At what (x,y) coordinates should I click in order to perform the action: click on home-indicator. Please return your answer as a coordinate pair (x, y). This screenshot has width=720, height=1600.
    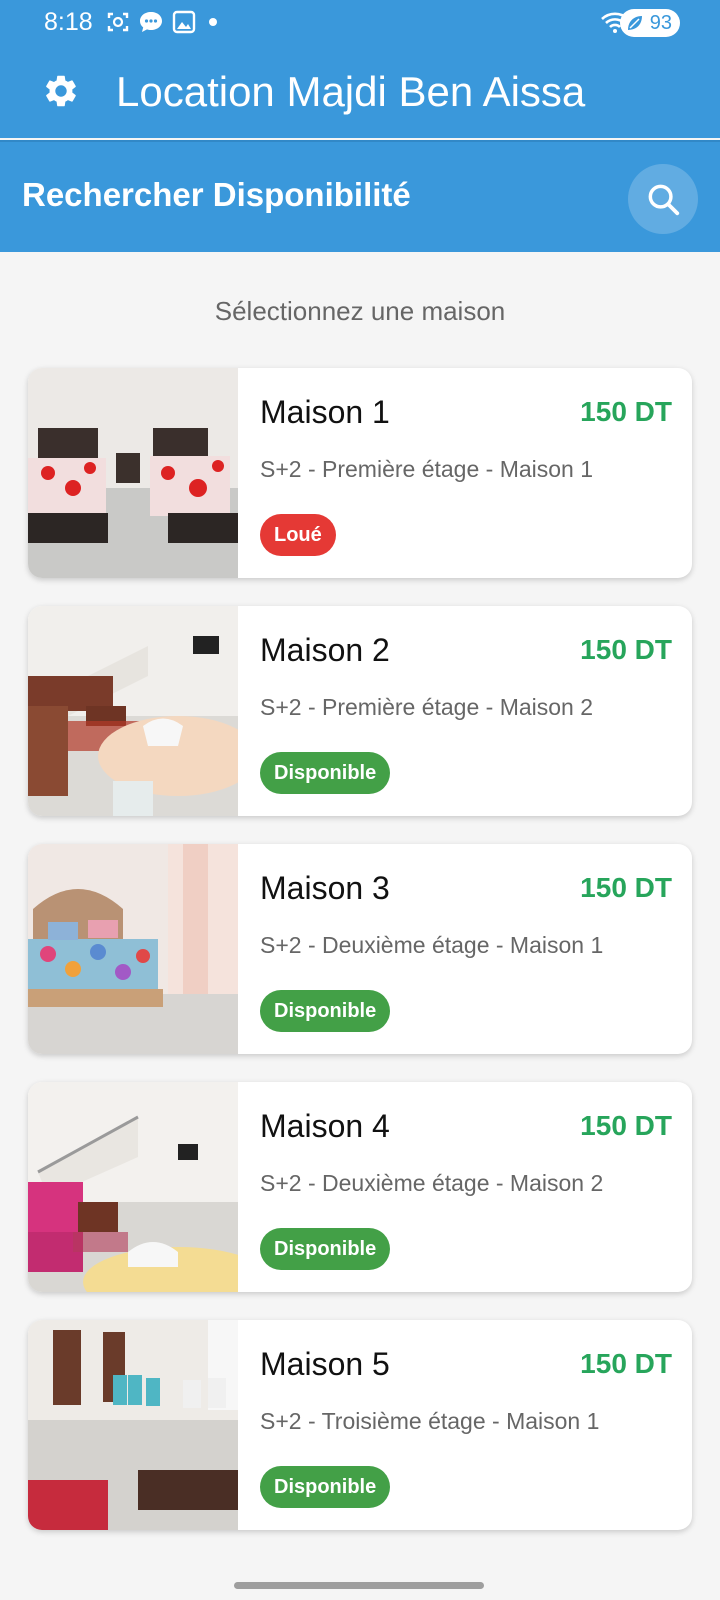
    Looking at the image, I should click on (359, 1585).